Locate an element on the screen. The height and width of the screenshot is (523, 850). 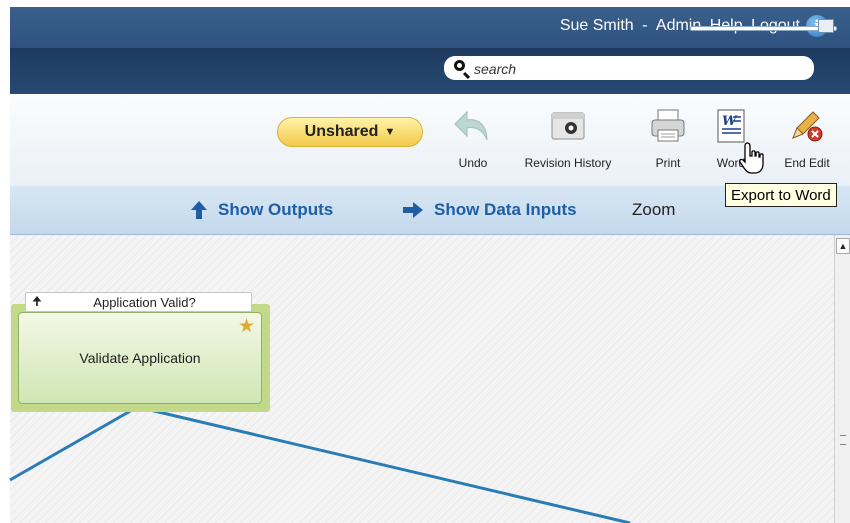
export-to-word-tooltip: Export to Word is located at coordinates (781, 195).